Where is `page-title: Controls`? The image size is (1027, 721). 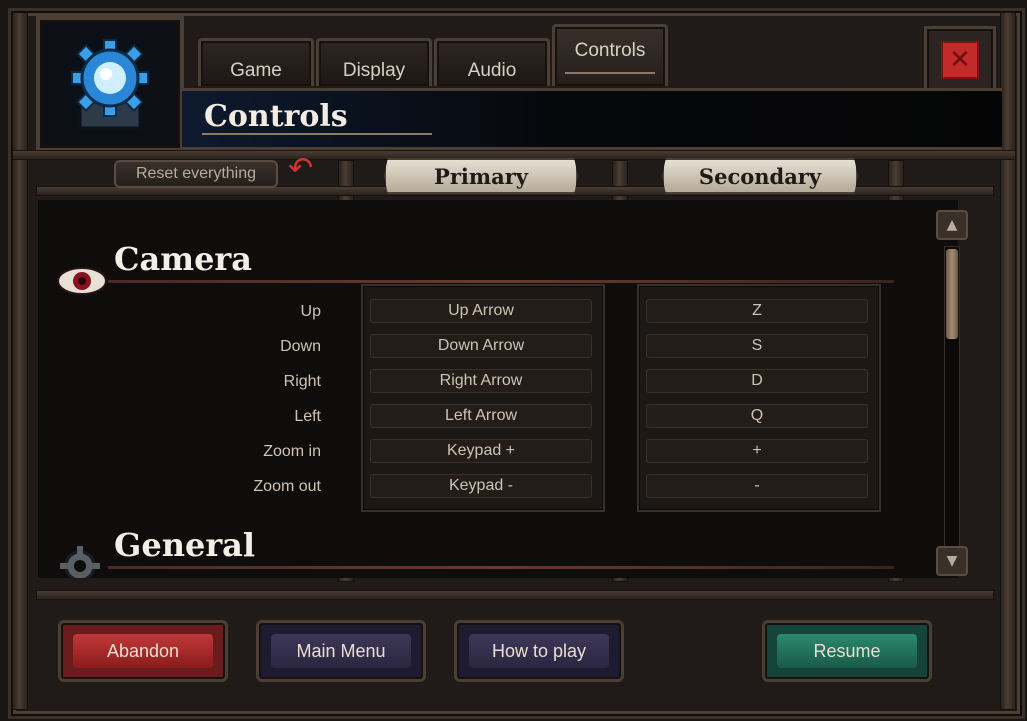
page-title: Controls is located at coordinates (276, 116).